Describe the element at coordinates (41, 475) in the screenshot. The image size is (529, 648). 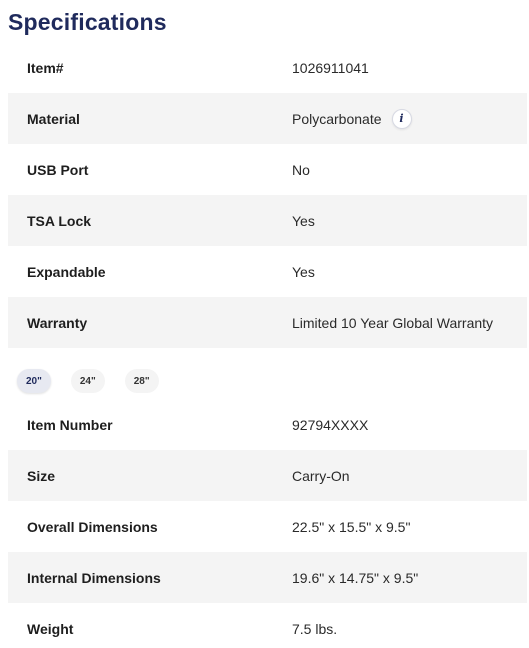
I see `spec-label: Size` at that location.